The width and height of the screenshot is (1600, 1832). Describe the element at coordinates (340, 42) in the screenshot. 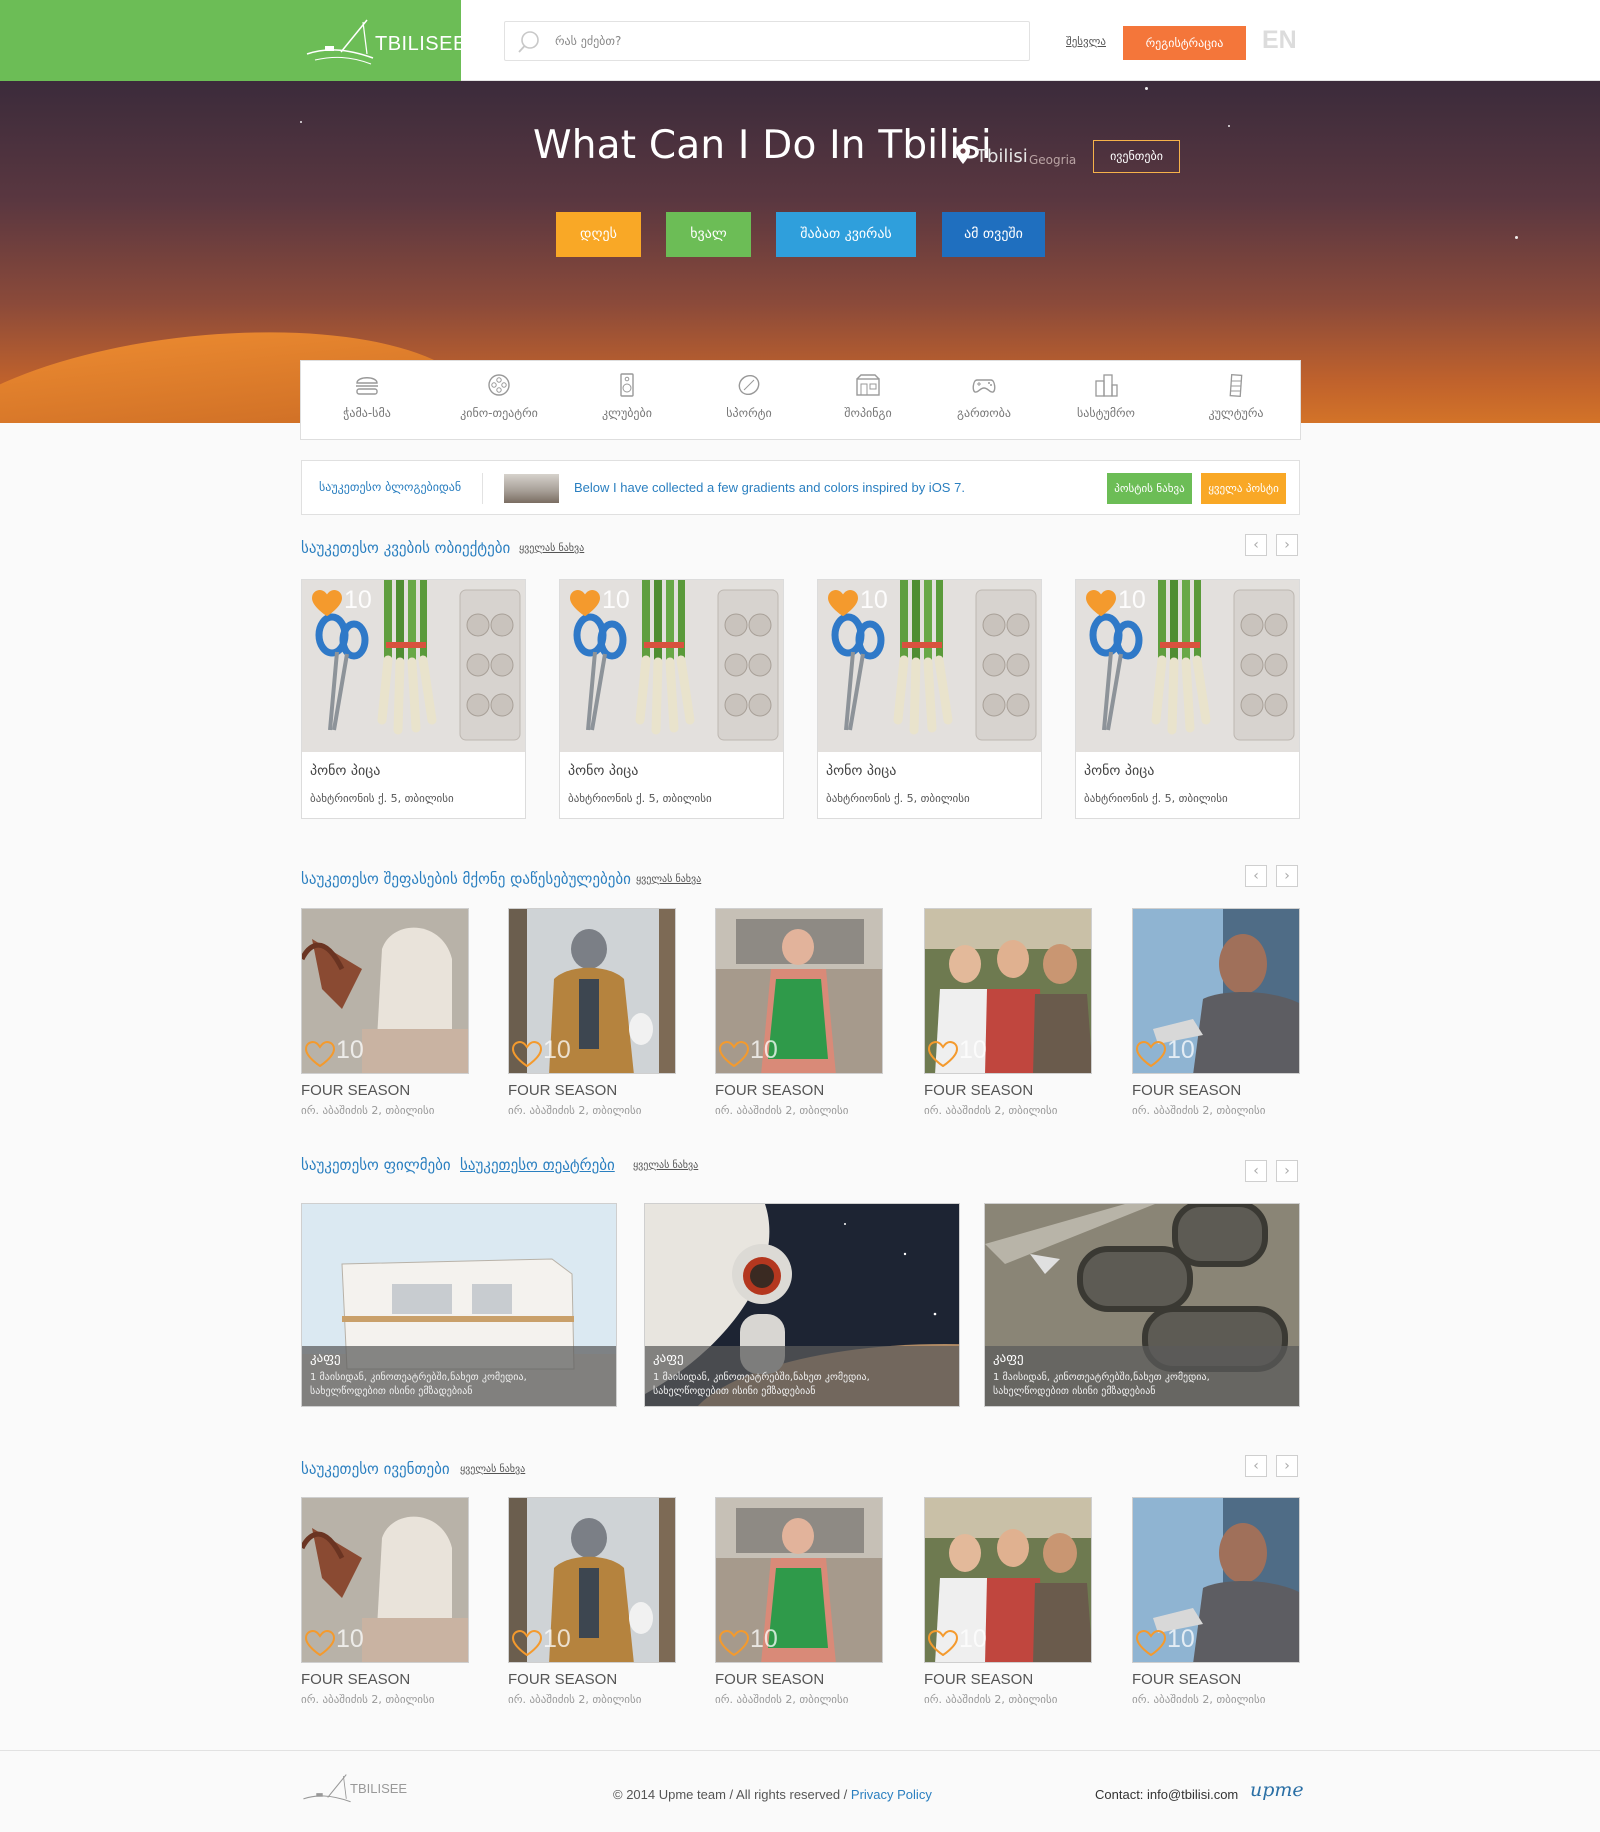

I see `logo-mark-icon` at that location.